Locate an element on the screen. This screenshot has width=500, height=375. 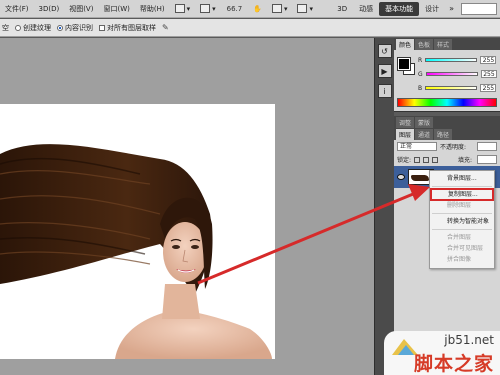
grid-tool: ▾ is located at coordinates (208, 8).